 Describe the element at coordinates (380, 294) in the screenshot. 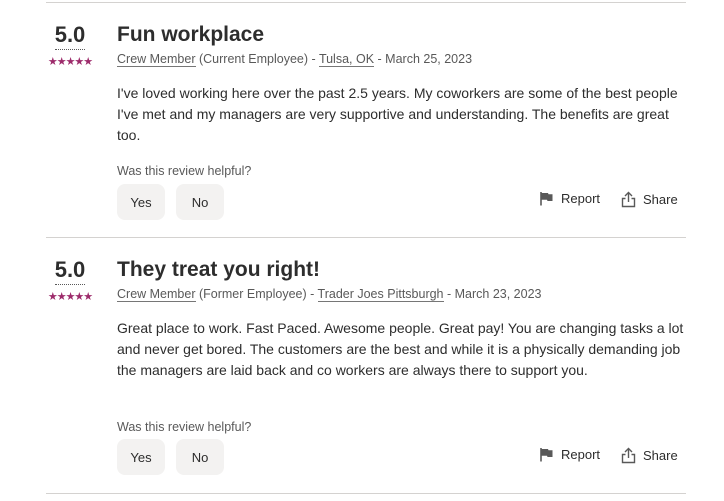

I see `location-link: Trader Joes Pittsburgh` at that location.